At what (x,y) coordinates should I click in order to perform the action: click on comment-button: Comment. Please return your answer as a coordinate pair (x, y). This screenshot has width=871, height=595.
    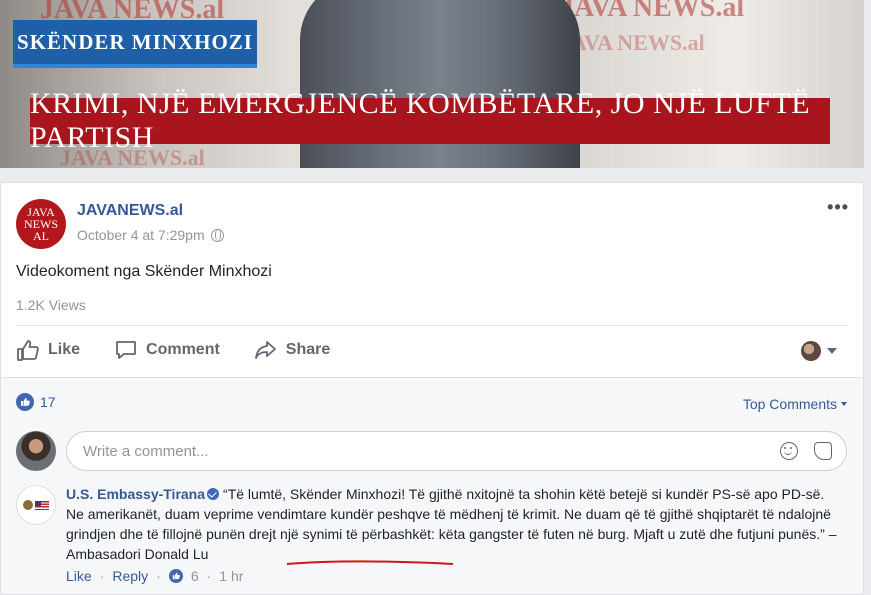
    Looking at the image, I should click on (167, 350).